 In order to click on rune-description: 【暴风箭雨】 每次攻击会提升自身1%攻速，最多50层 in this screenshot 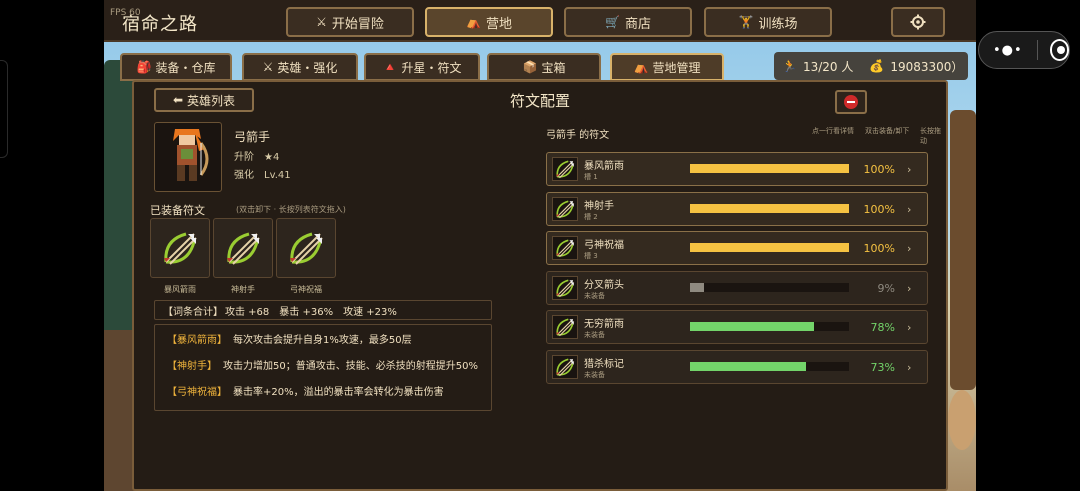, I will do `click(289, 338)`.